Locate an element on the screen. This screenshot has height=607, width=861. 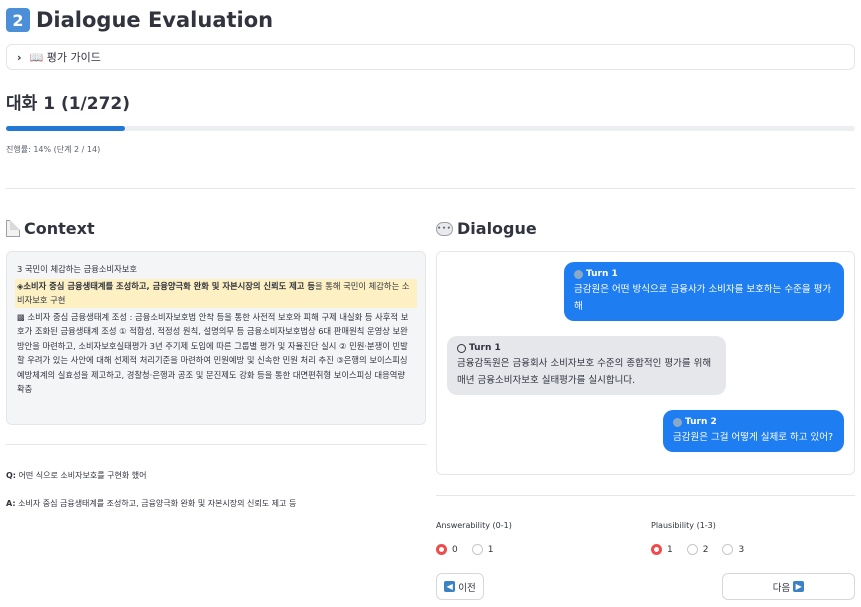
question-label: Q: is located at coordinates (11, 475).